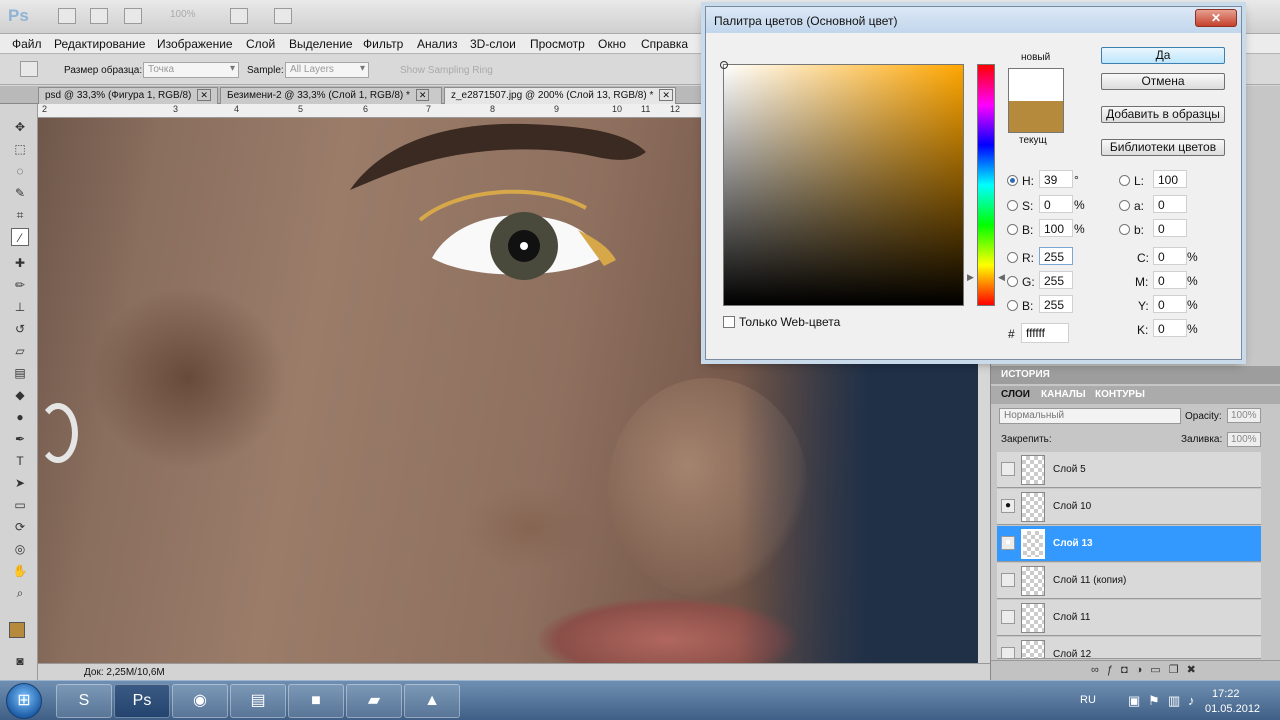 This screenshot has height=720, width=1280. I want to click on layer-row: Слой 12, so click(1129, 648).